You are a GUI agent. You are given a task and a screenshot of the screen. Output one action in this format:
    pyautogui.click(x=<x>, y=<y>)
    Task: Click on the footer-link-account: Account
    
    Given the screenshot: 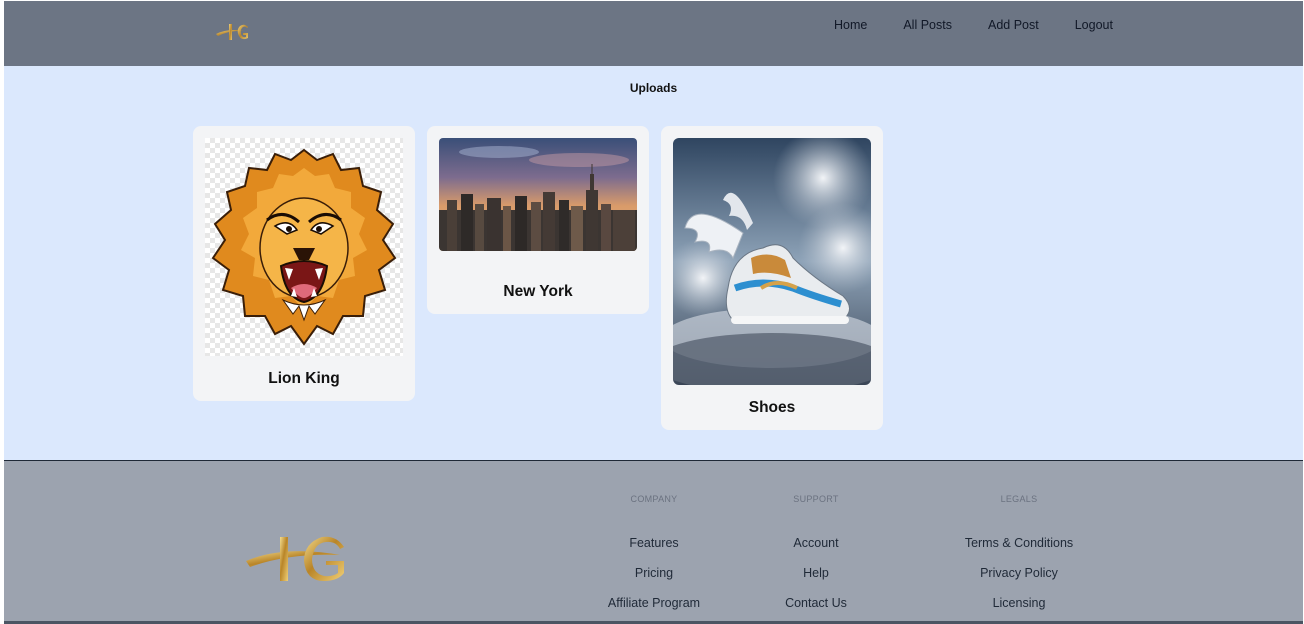 What is the action you would take?
    pyautogui.click(x=816, y=543)
    